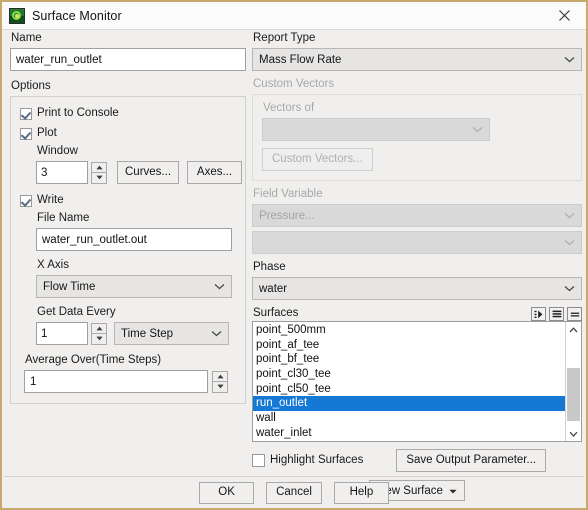  I want to click on get-data-every-unit-dropdown: Time Step, so click(171, 333).